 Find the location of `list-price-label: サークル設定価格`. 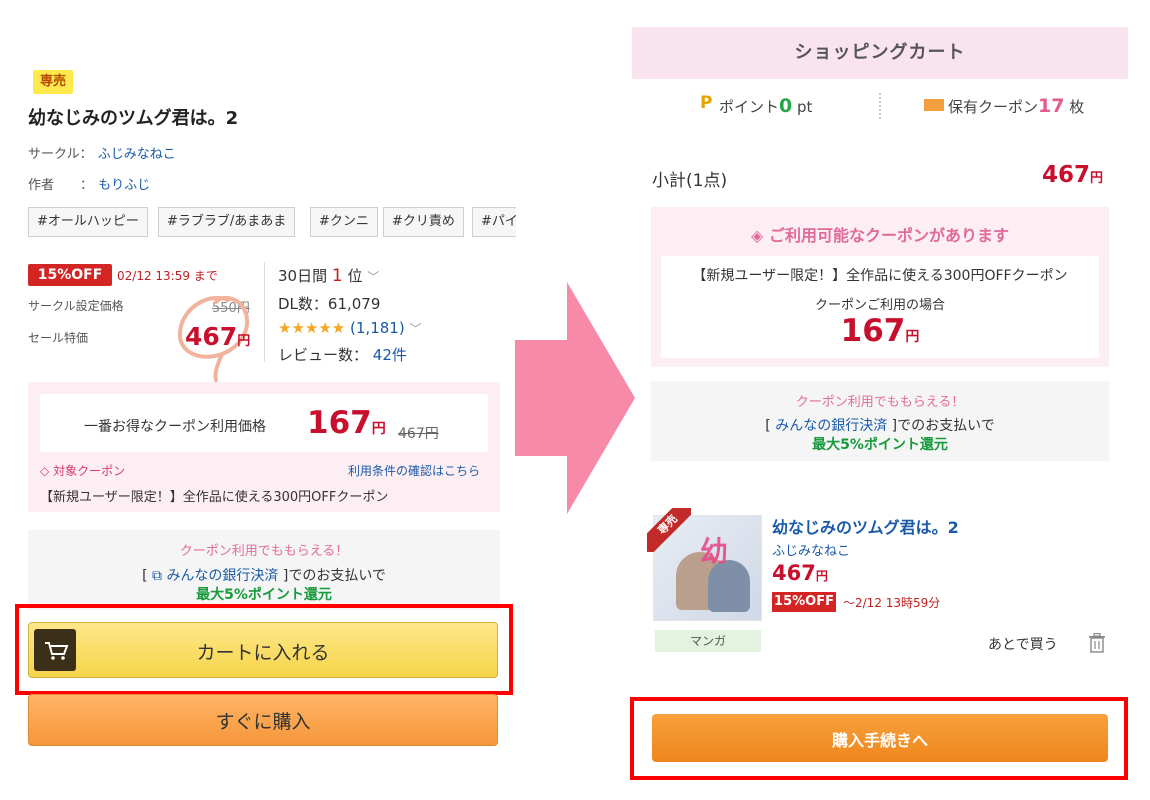

list-price-label: サークル設定価格 is located at coordinates (76, 306).